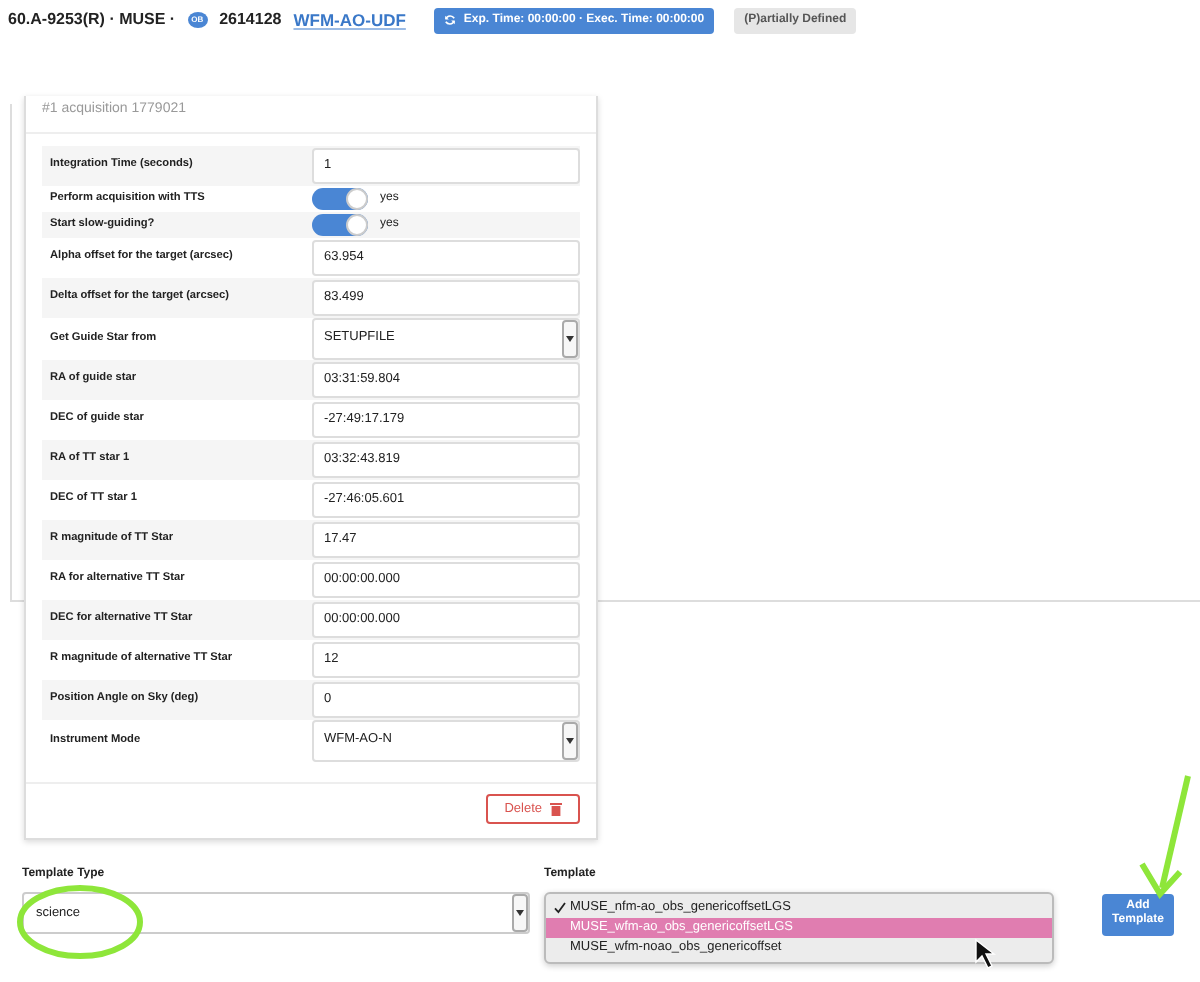 This screenshot has height=982, width=1200. Describe the element at coordinates (560, 907) in the screenshot. I see `check-icon` at that location.